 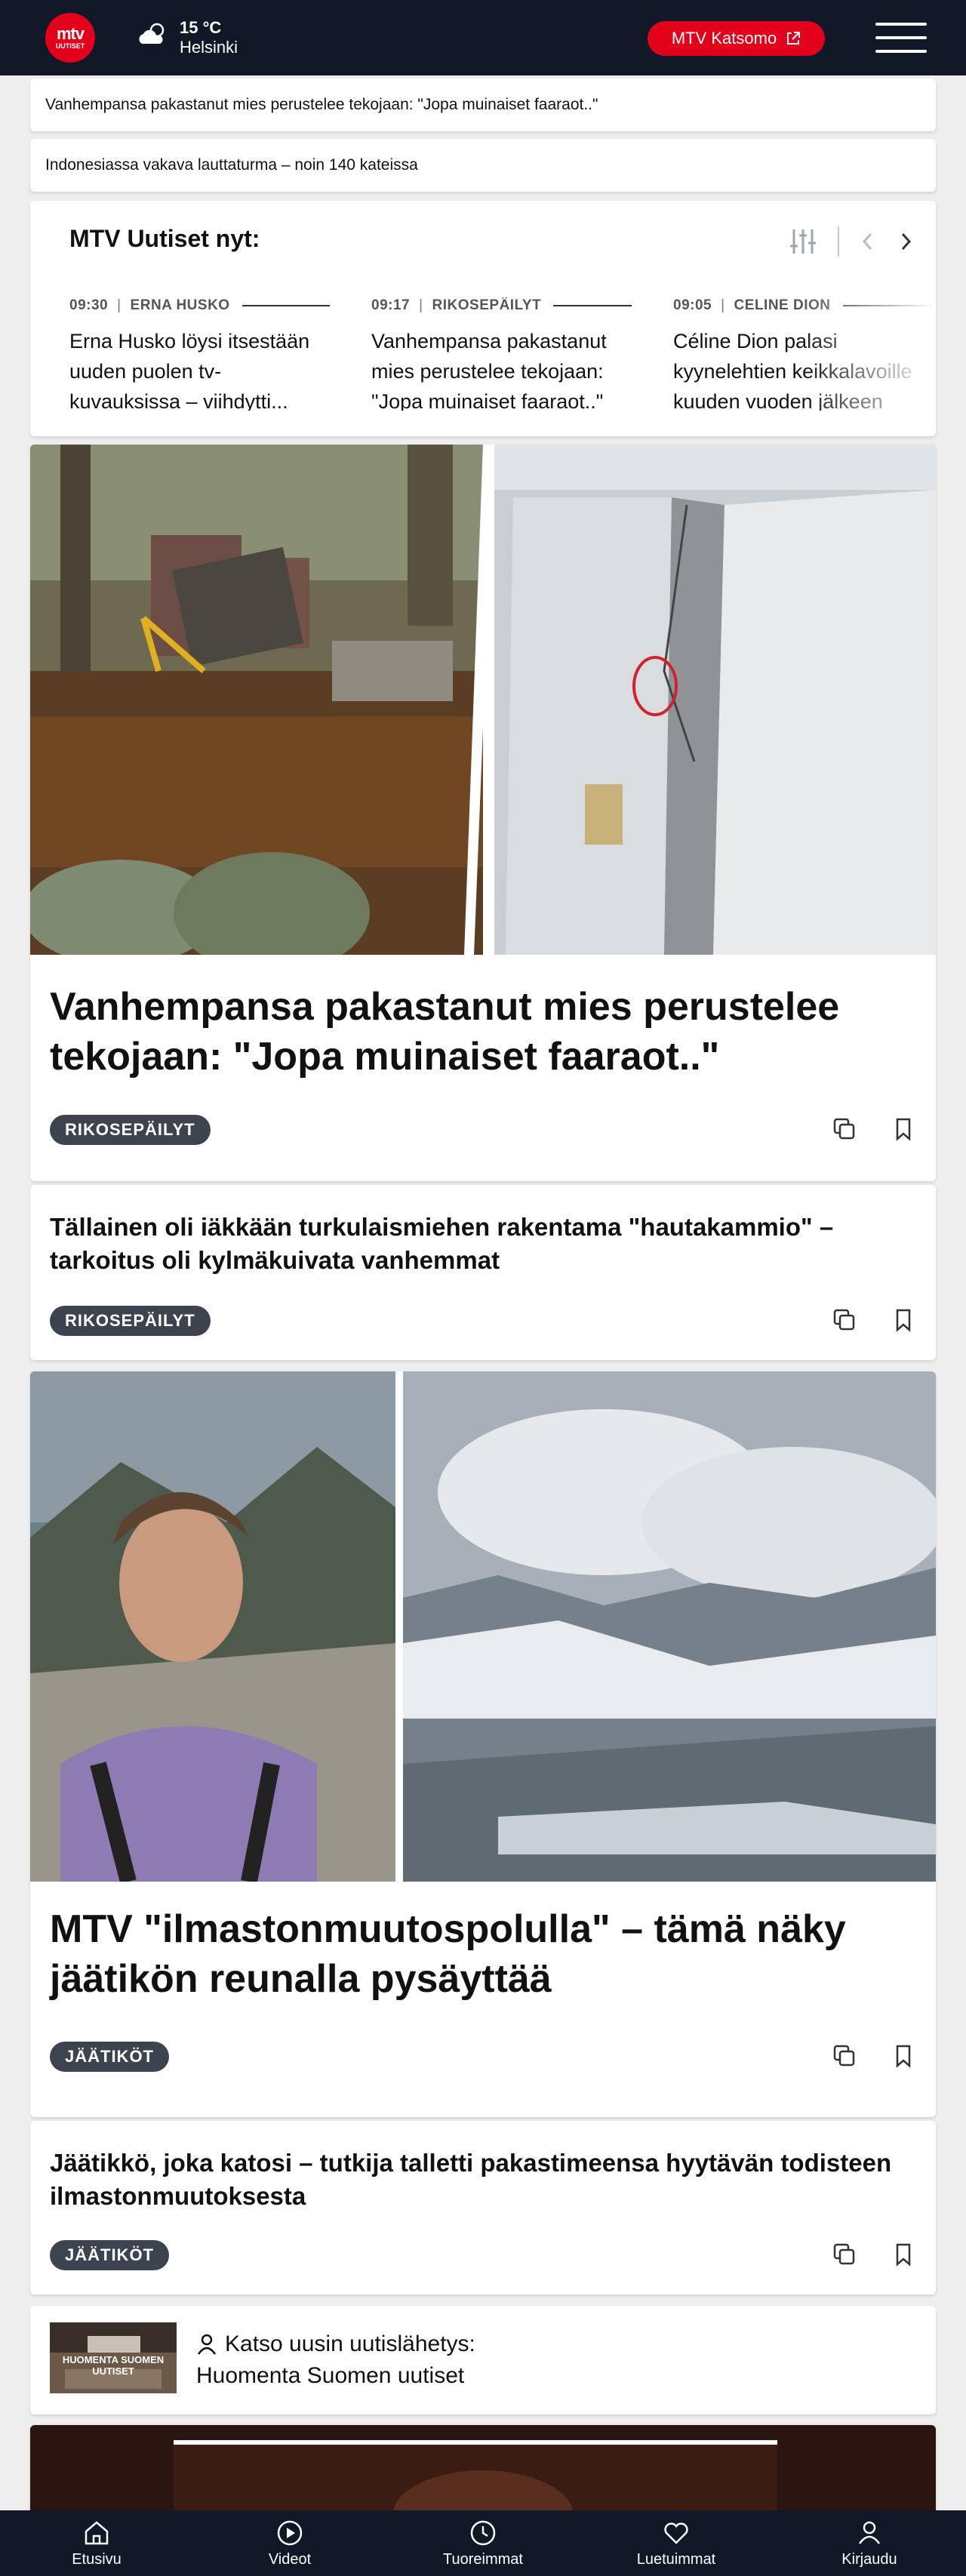 I want to click on chevron-right-icon, so click(x=906, y=241).